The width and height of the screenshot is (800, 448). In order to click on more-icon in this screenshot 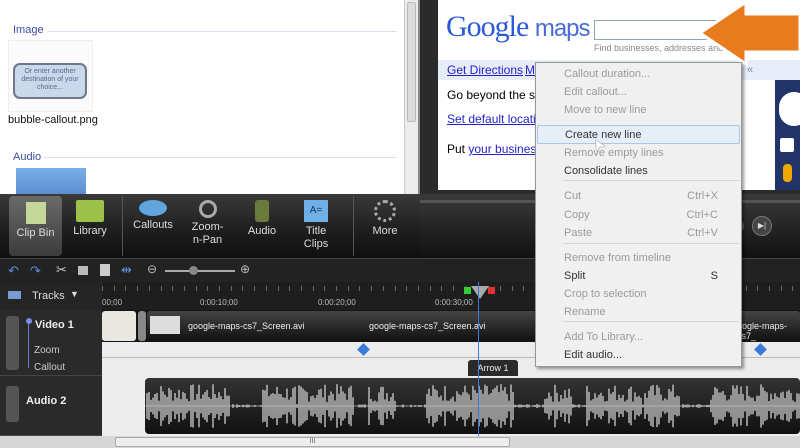, I will do `click(385, 211)`.